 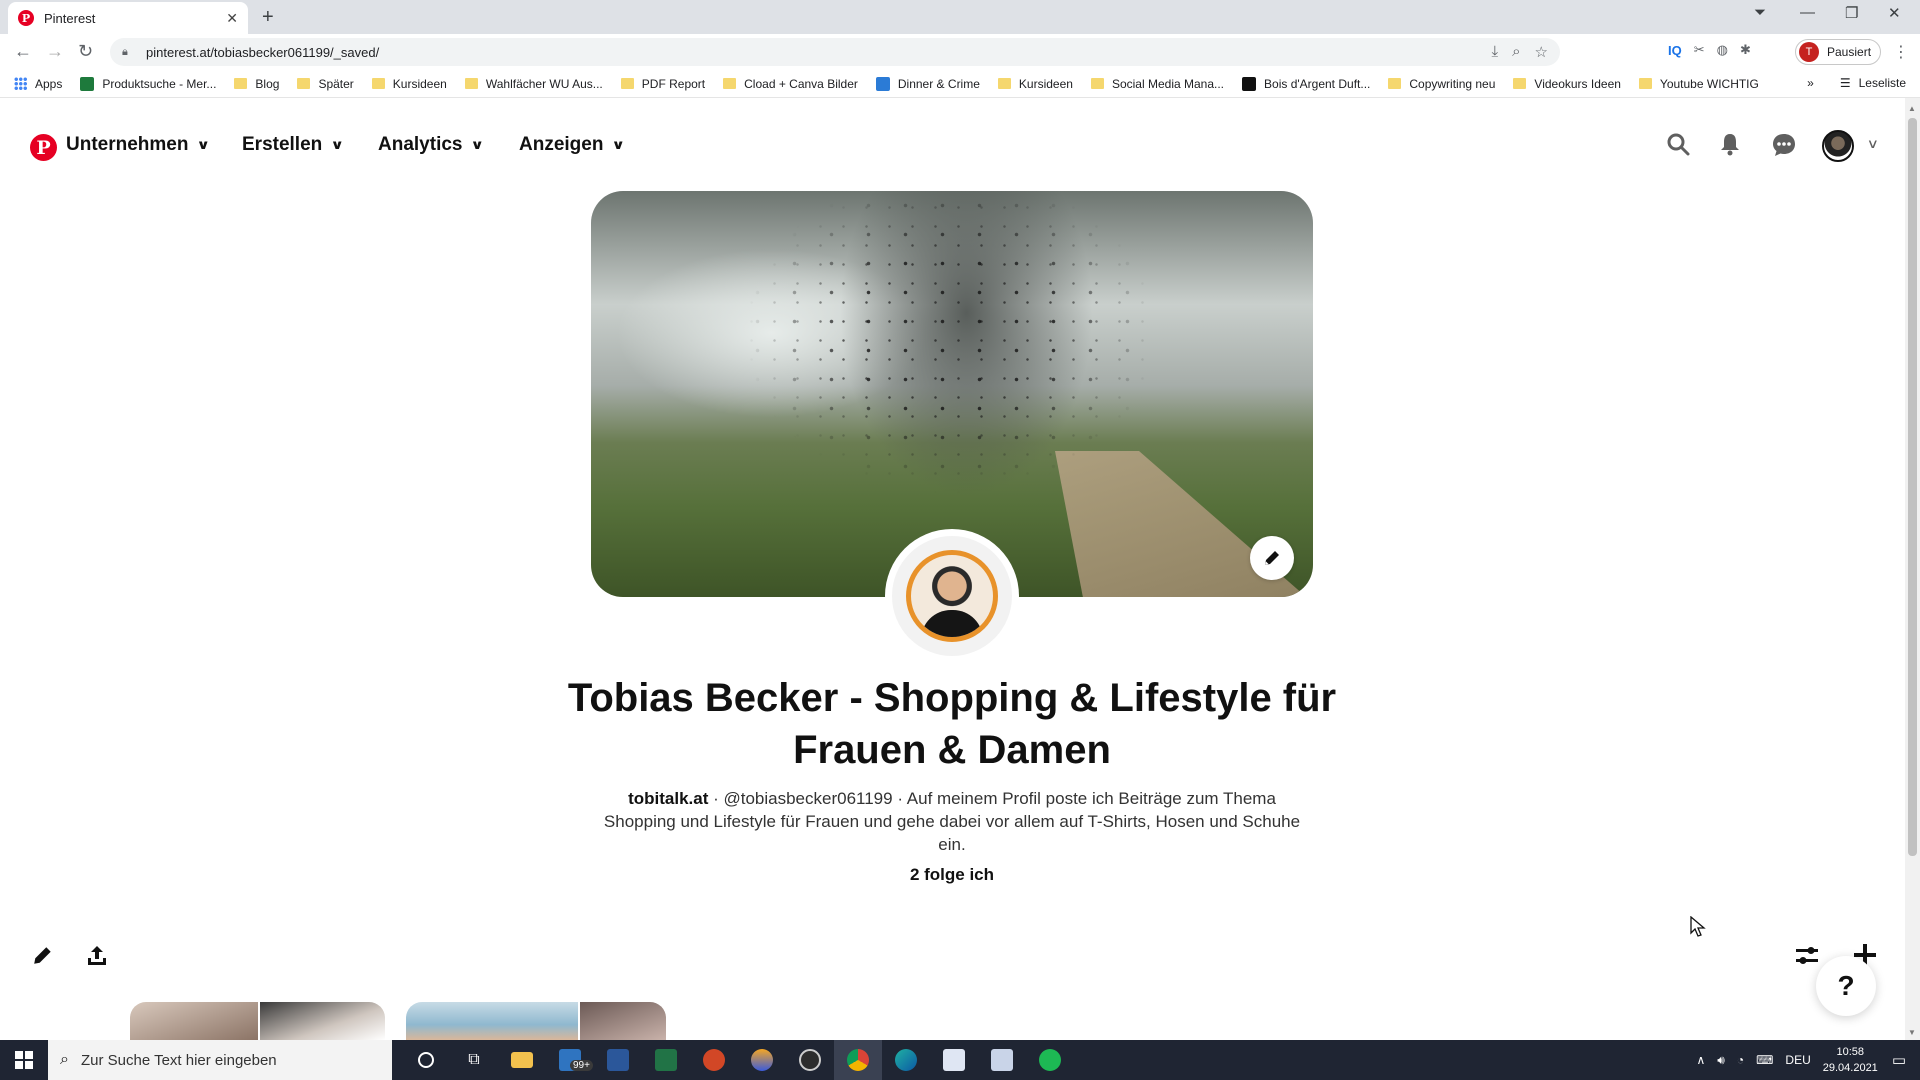 I want to click on pencil-icon, so click(x=1272, y=558).